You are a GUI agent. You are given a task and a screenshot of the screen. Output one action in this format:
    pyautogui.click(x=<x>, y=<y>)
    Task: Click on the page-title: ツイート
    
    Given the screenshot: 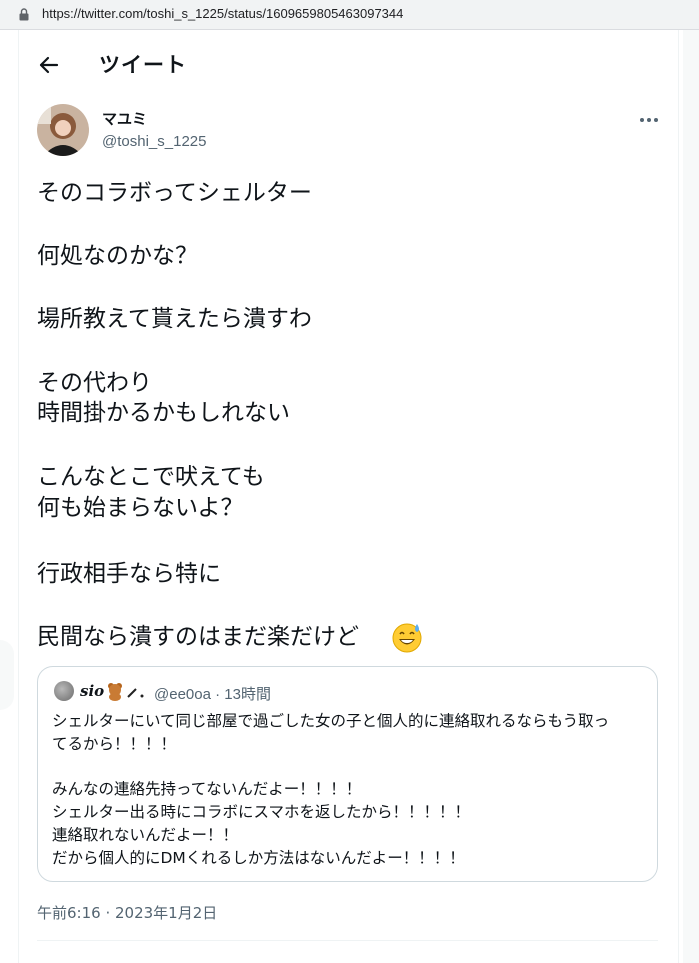 What is the action you would take?
    pyautogui.click(x=143, y=65)
    